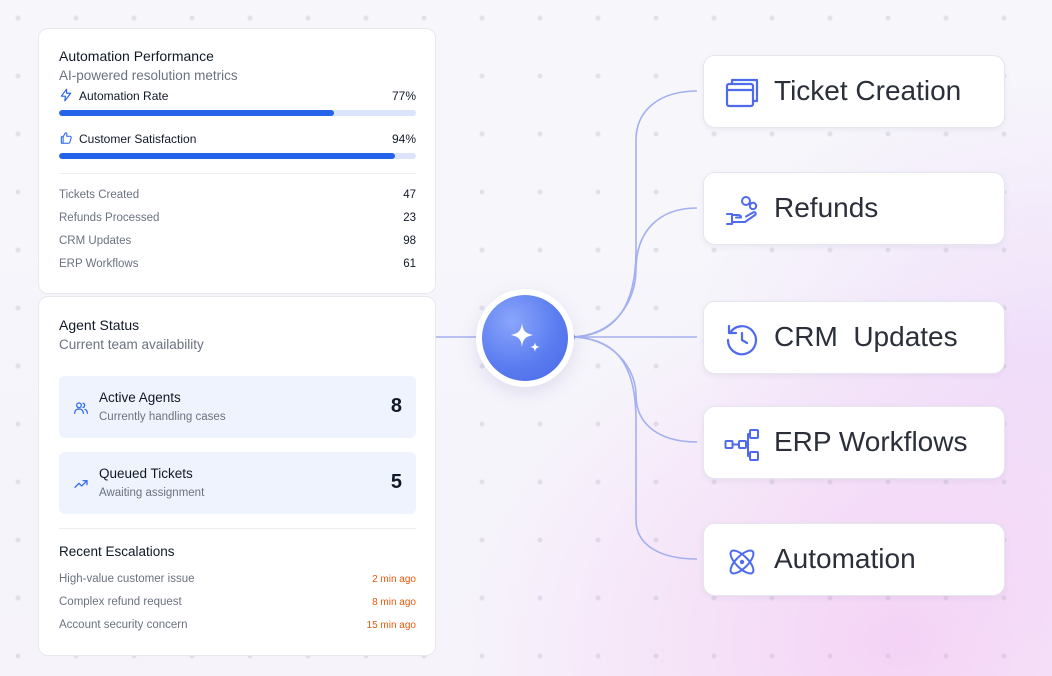 Image resolution: width=1052 pixels, height=676 pixels. Describe the element at coordinates (140, 397) in the screenshot. I see `agent-box-title: Active Agents` at that location.